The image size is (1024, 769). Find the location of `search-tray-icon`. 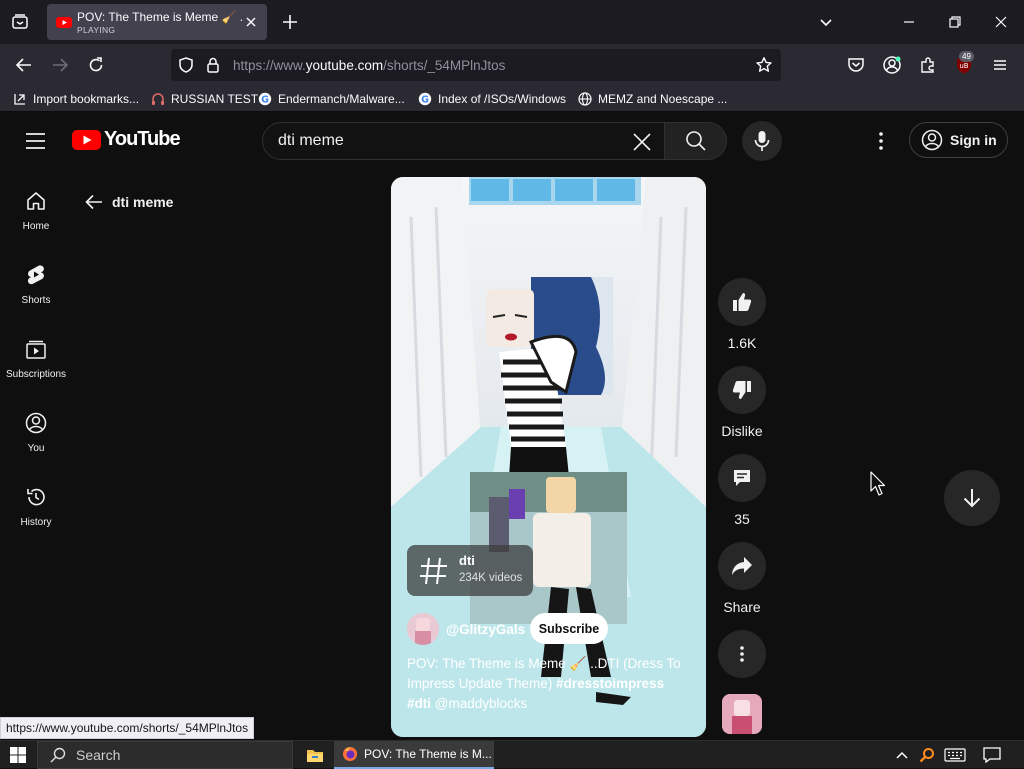

search-tray-icon is located at coordinates (927, 755).